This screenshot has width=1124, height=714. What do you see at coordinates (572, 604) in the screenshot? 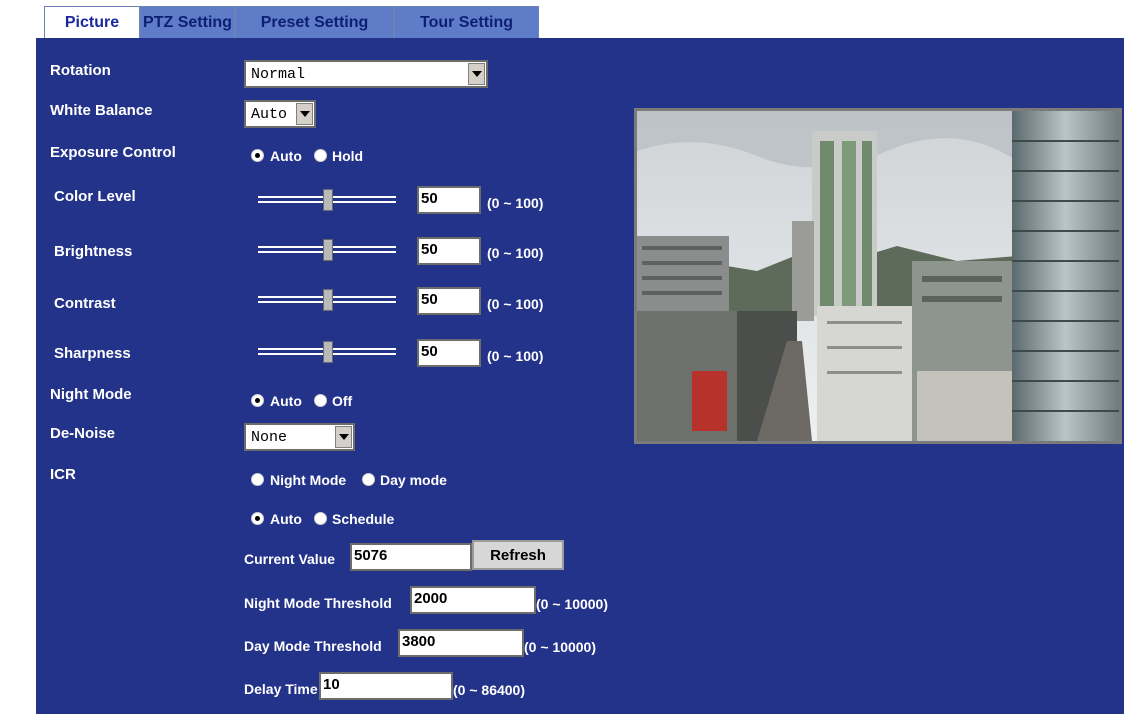
I see `night-mode-threshold-range: (0 ~ 10000)` at bounding box center [572, 604].